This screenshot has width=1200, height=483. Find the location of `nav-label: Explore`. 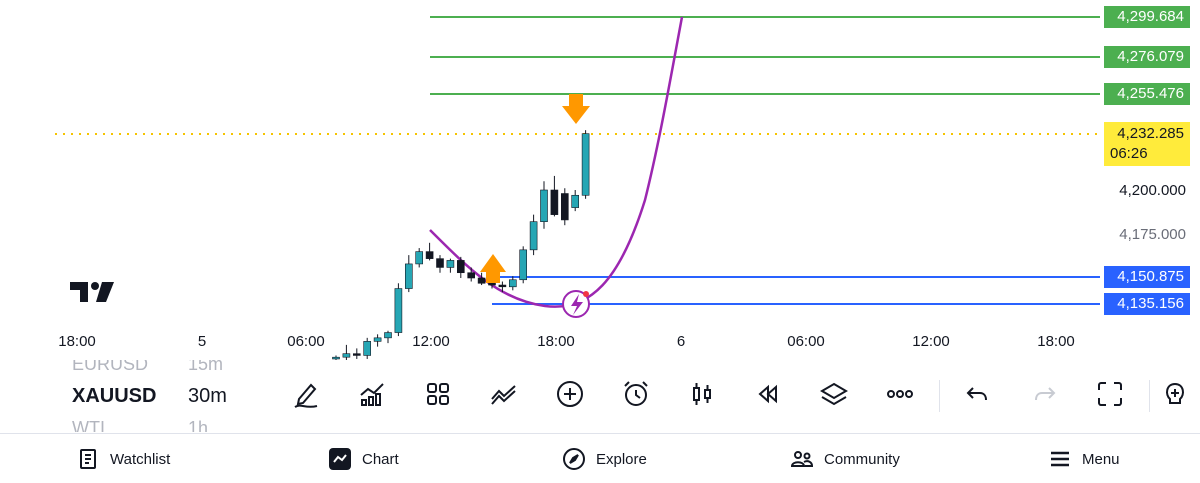

nav-label: Explore is located at coordinates (621, 459).